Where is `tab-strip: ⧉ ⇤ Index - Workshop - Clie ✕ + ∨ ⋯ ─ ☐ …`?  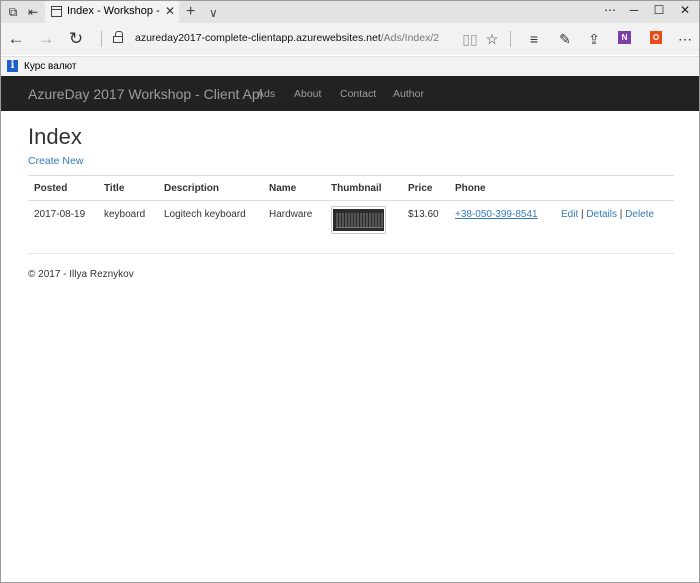 tab-strip: ⧉ ⇤ Index - Workshop - Clie ✕ + ∨ ⋯ ─ ☐ … is located at coordinates (350, 12).